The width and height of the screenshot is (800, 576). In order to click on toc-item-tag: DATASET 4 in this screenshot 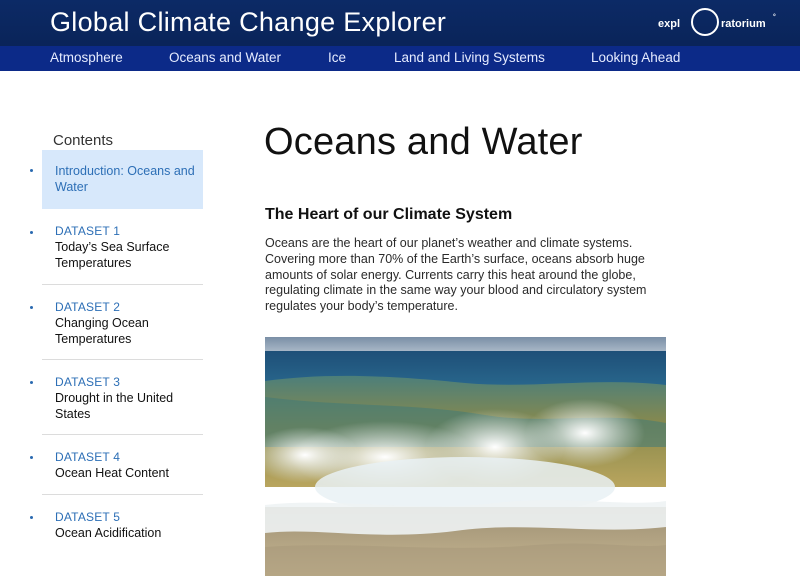, I will do `click(88, 457)`.